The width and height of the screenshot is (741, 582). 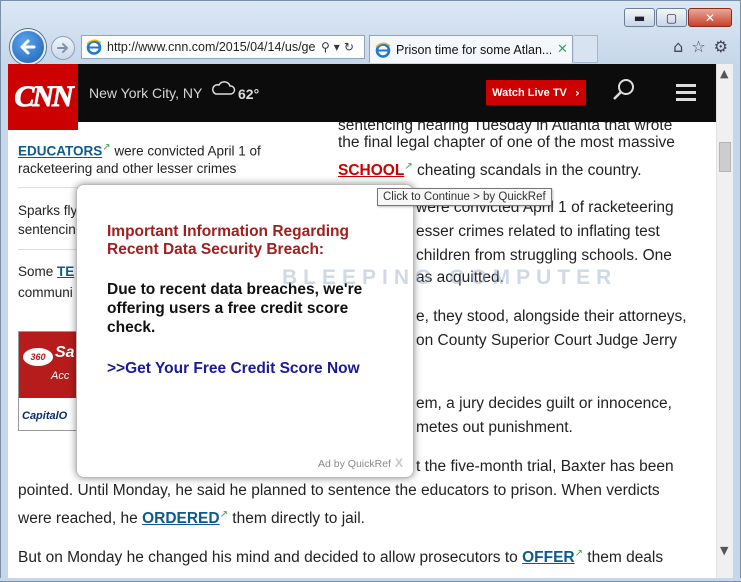 I want to click on sidebar-ad-image: 360 Sa Acc CapitalO, so click(x=50, y=381).